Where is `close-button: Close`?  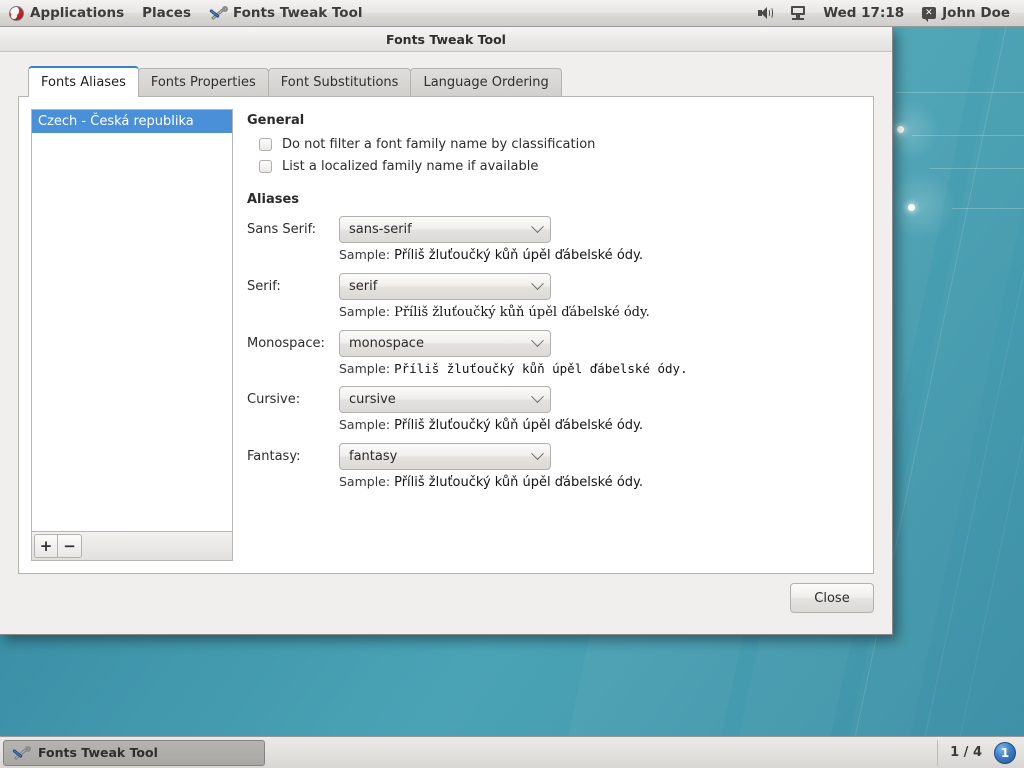 close-button: Close is located at coordinates (832, 598).